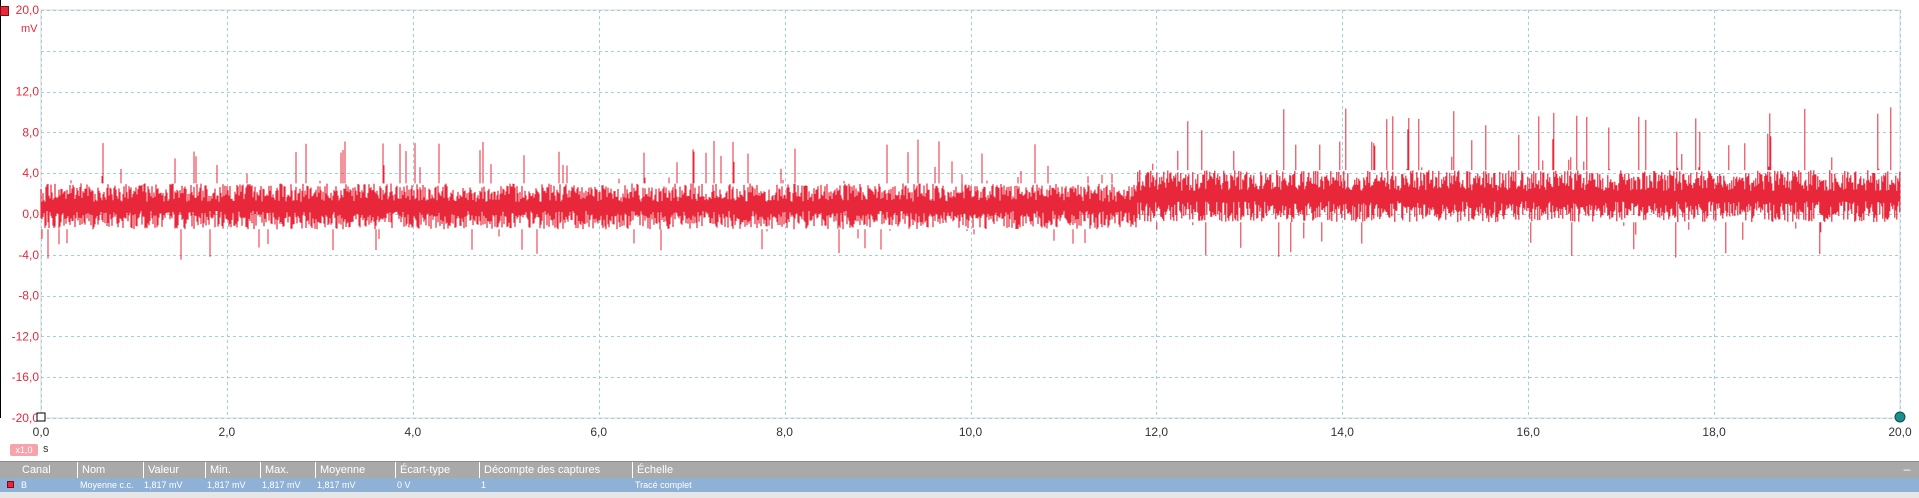 Image resolution: width=1919 pixels, height=498 pixels. What do you see at coordinates (226, 485) in the screenshot?
I see `cell-min: 1,817 mV` at bounding box center [226, 485].